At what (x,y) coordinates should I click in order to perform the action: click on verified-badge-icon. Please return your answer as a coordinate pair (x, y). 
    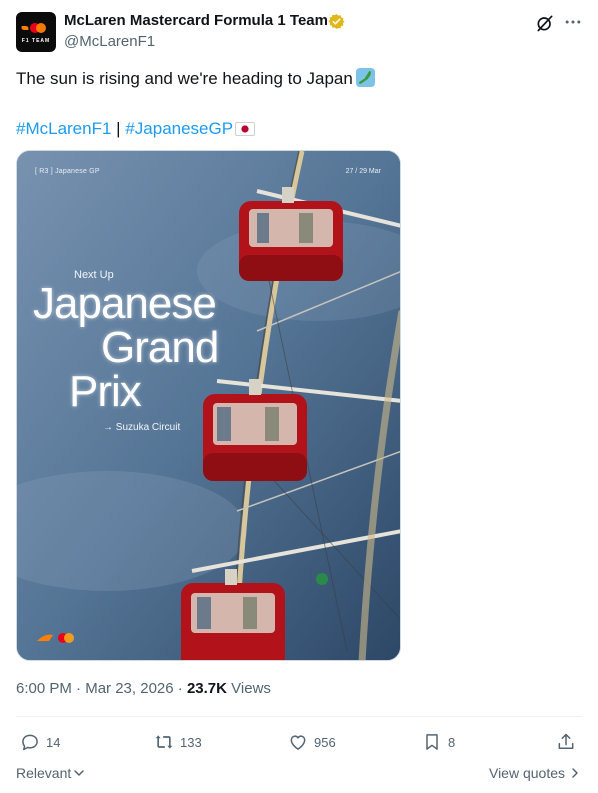
    Looking at the image, I should click on (336, 21).